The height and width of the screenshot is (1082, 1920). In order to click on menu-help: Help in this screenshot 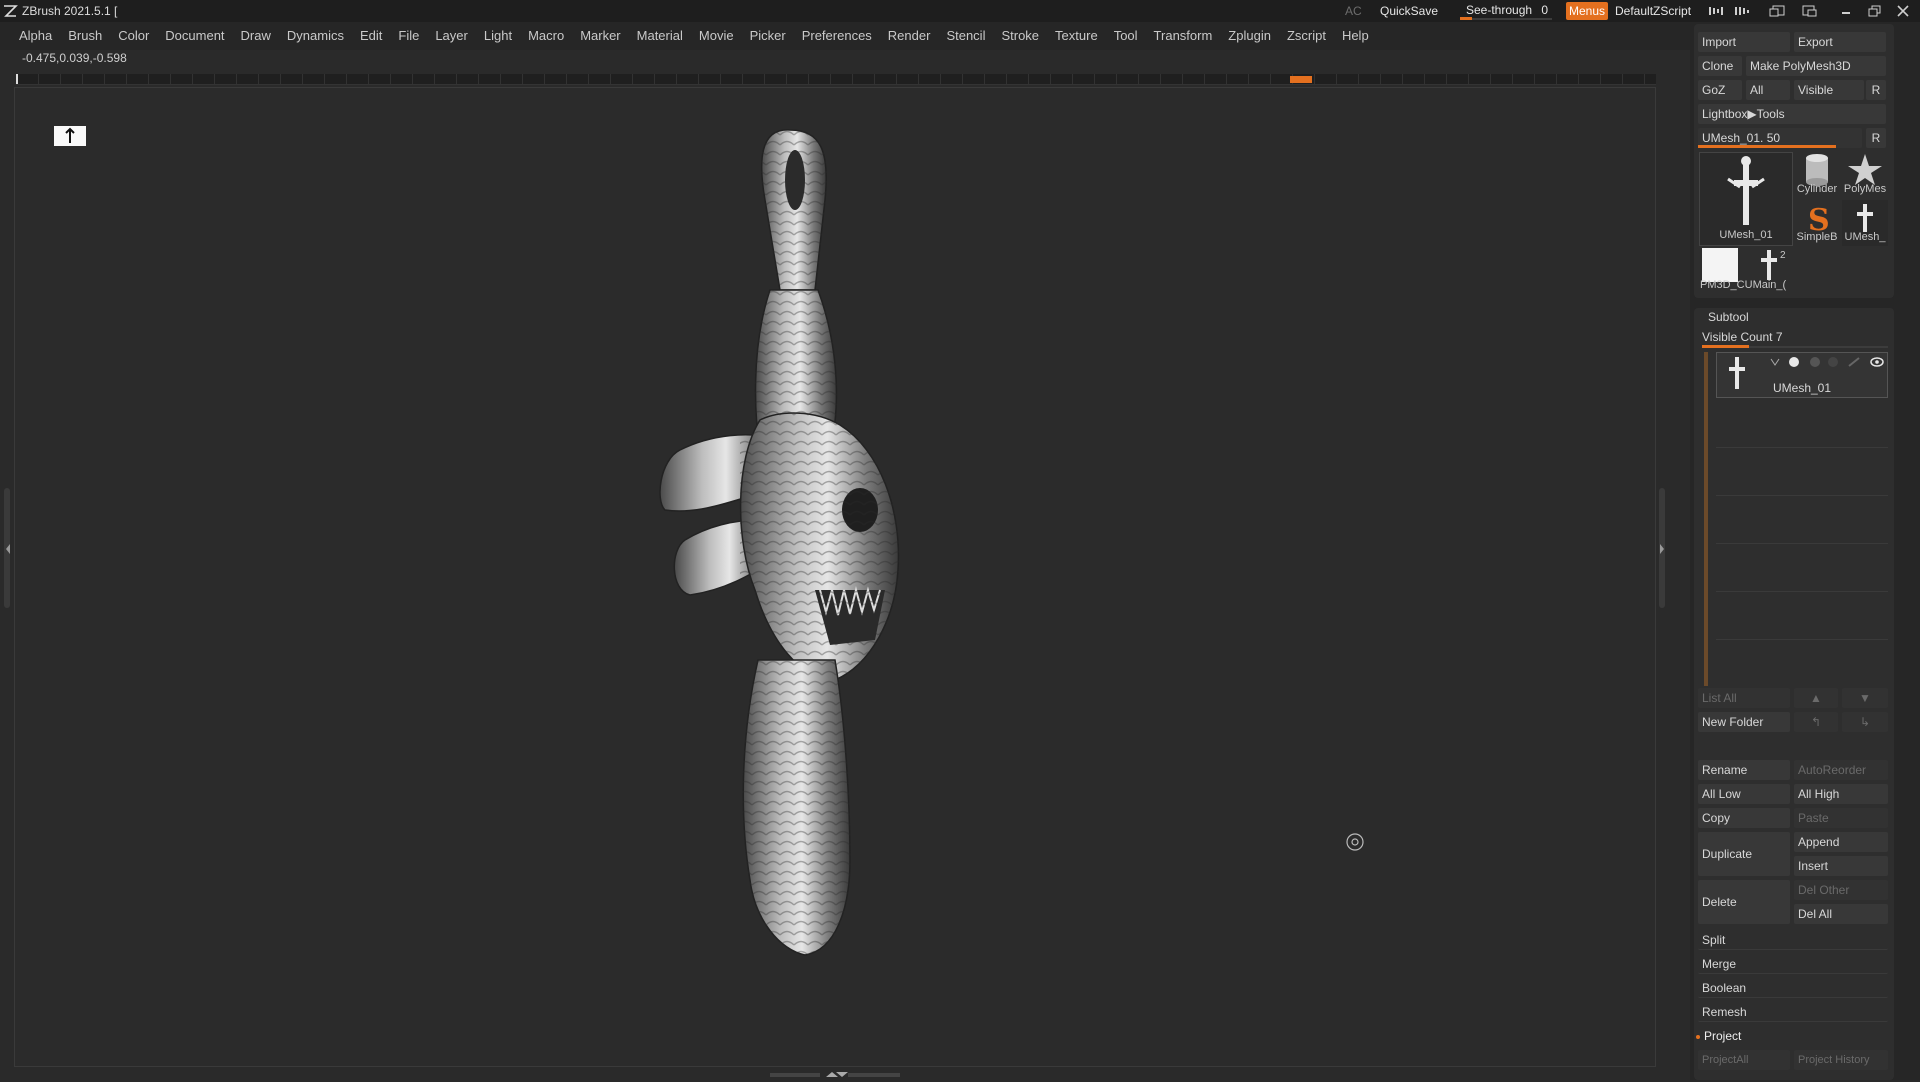, I will do `click(1355, 36)`.